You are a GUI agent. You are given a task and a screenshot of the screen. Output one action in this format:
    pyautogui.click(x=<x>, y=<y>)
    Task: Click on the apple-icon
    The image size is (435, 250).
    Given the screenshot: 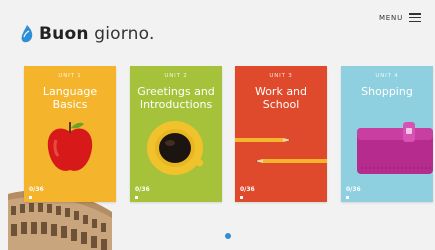 What is the action you would take?
    pyautogui.click(x=70, y=146)
    